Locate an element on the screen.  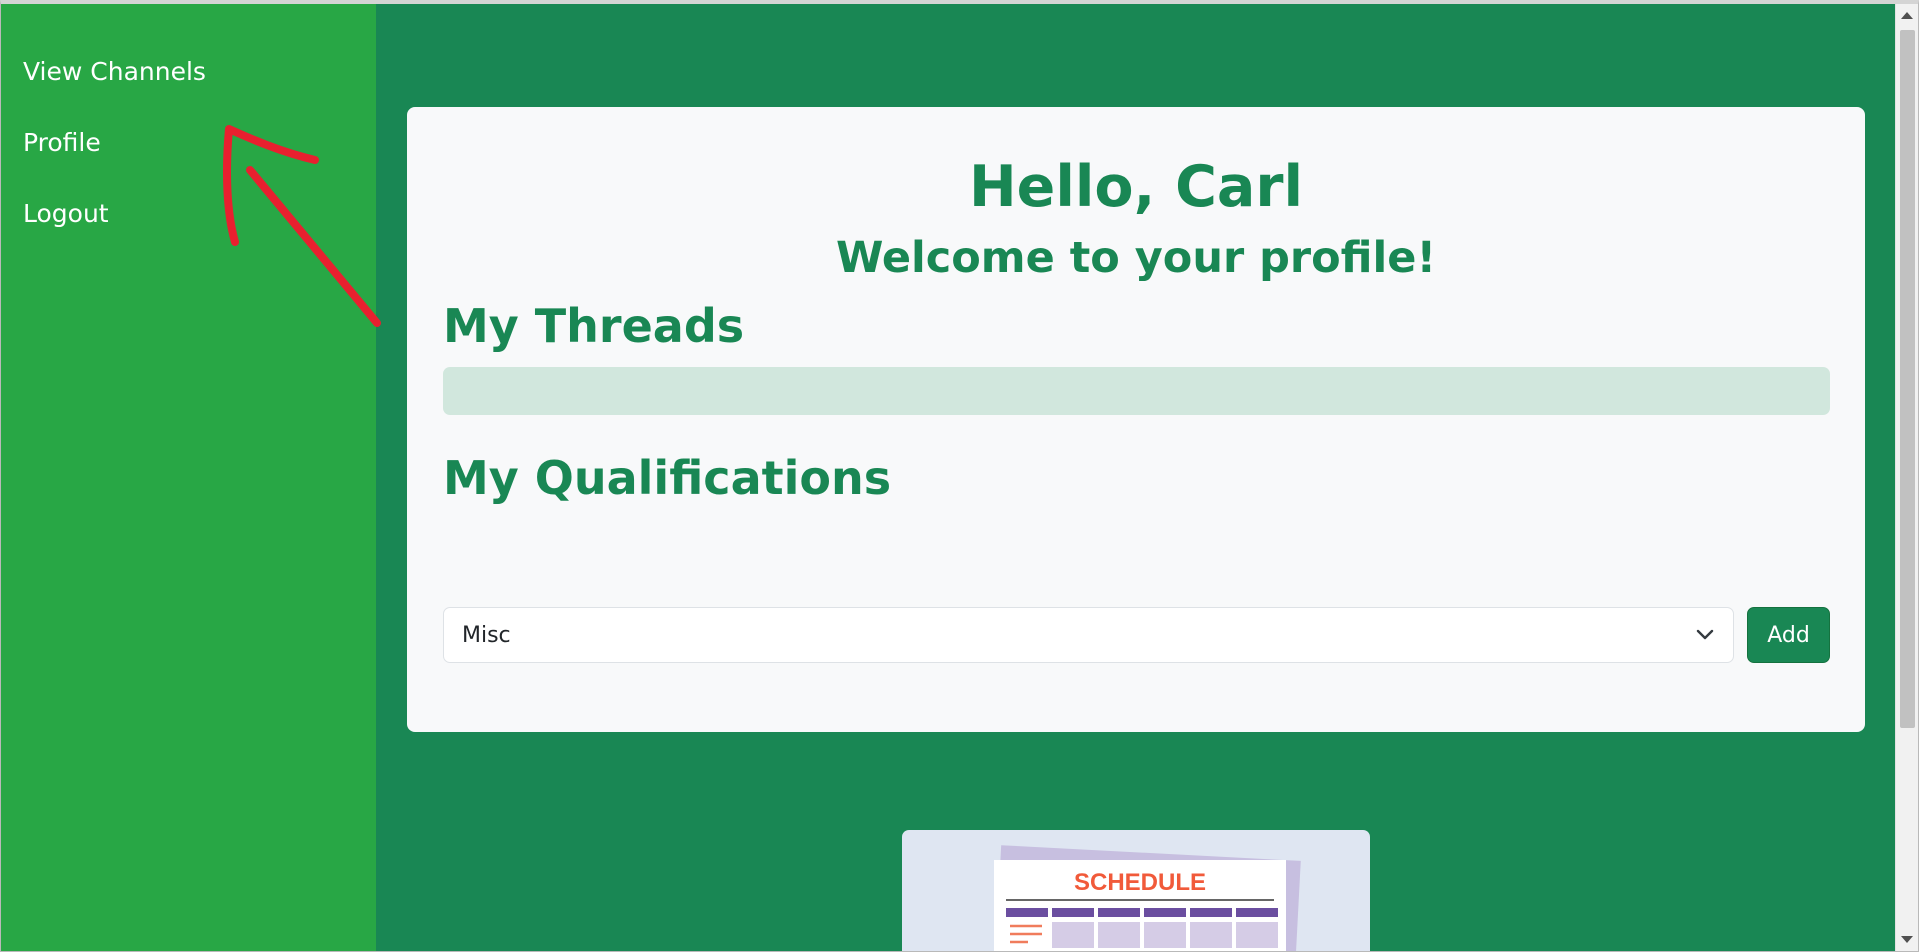
scrollbar-thumb is located at coordinates (1907, 379).